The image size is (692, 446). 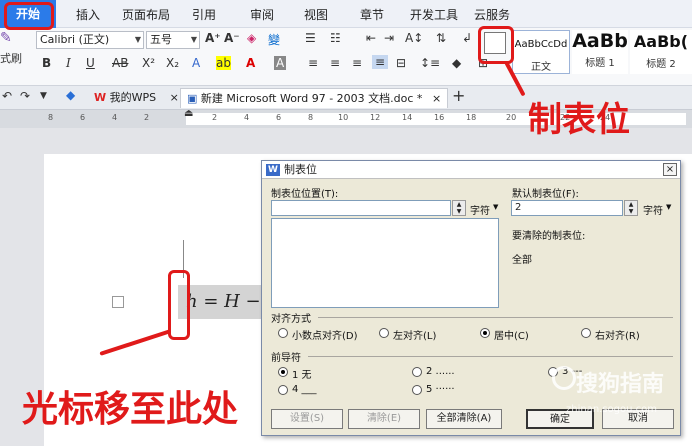 I want to click on tab-position-input, so click(x=361, y=208).